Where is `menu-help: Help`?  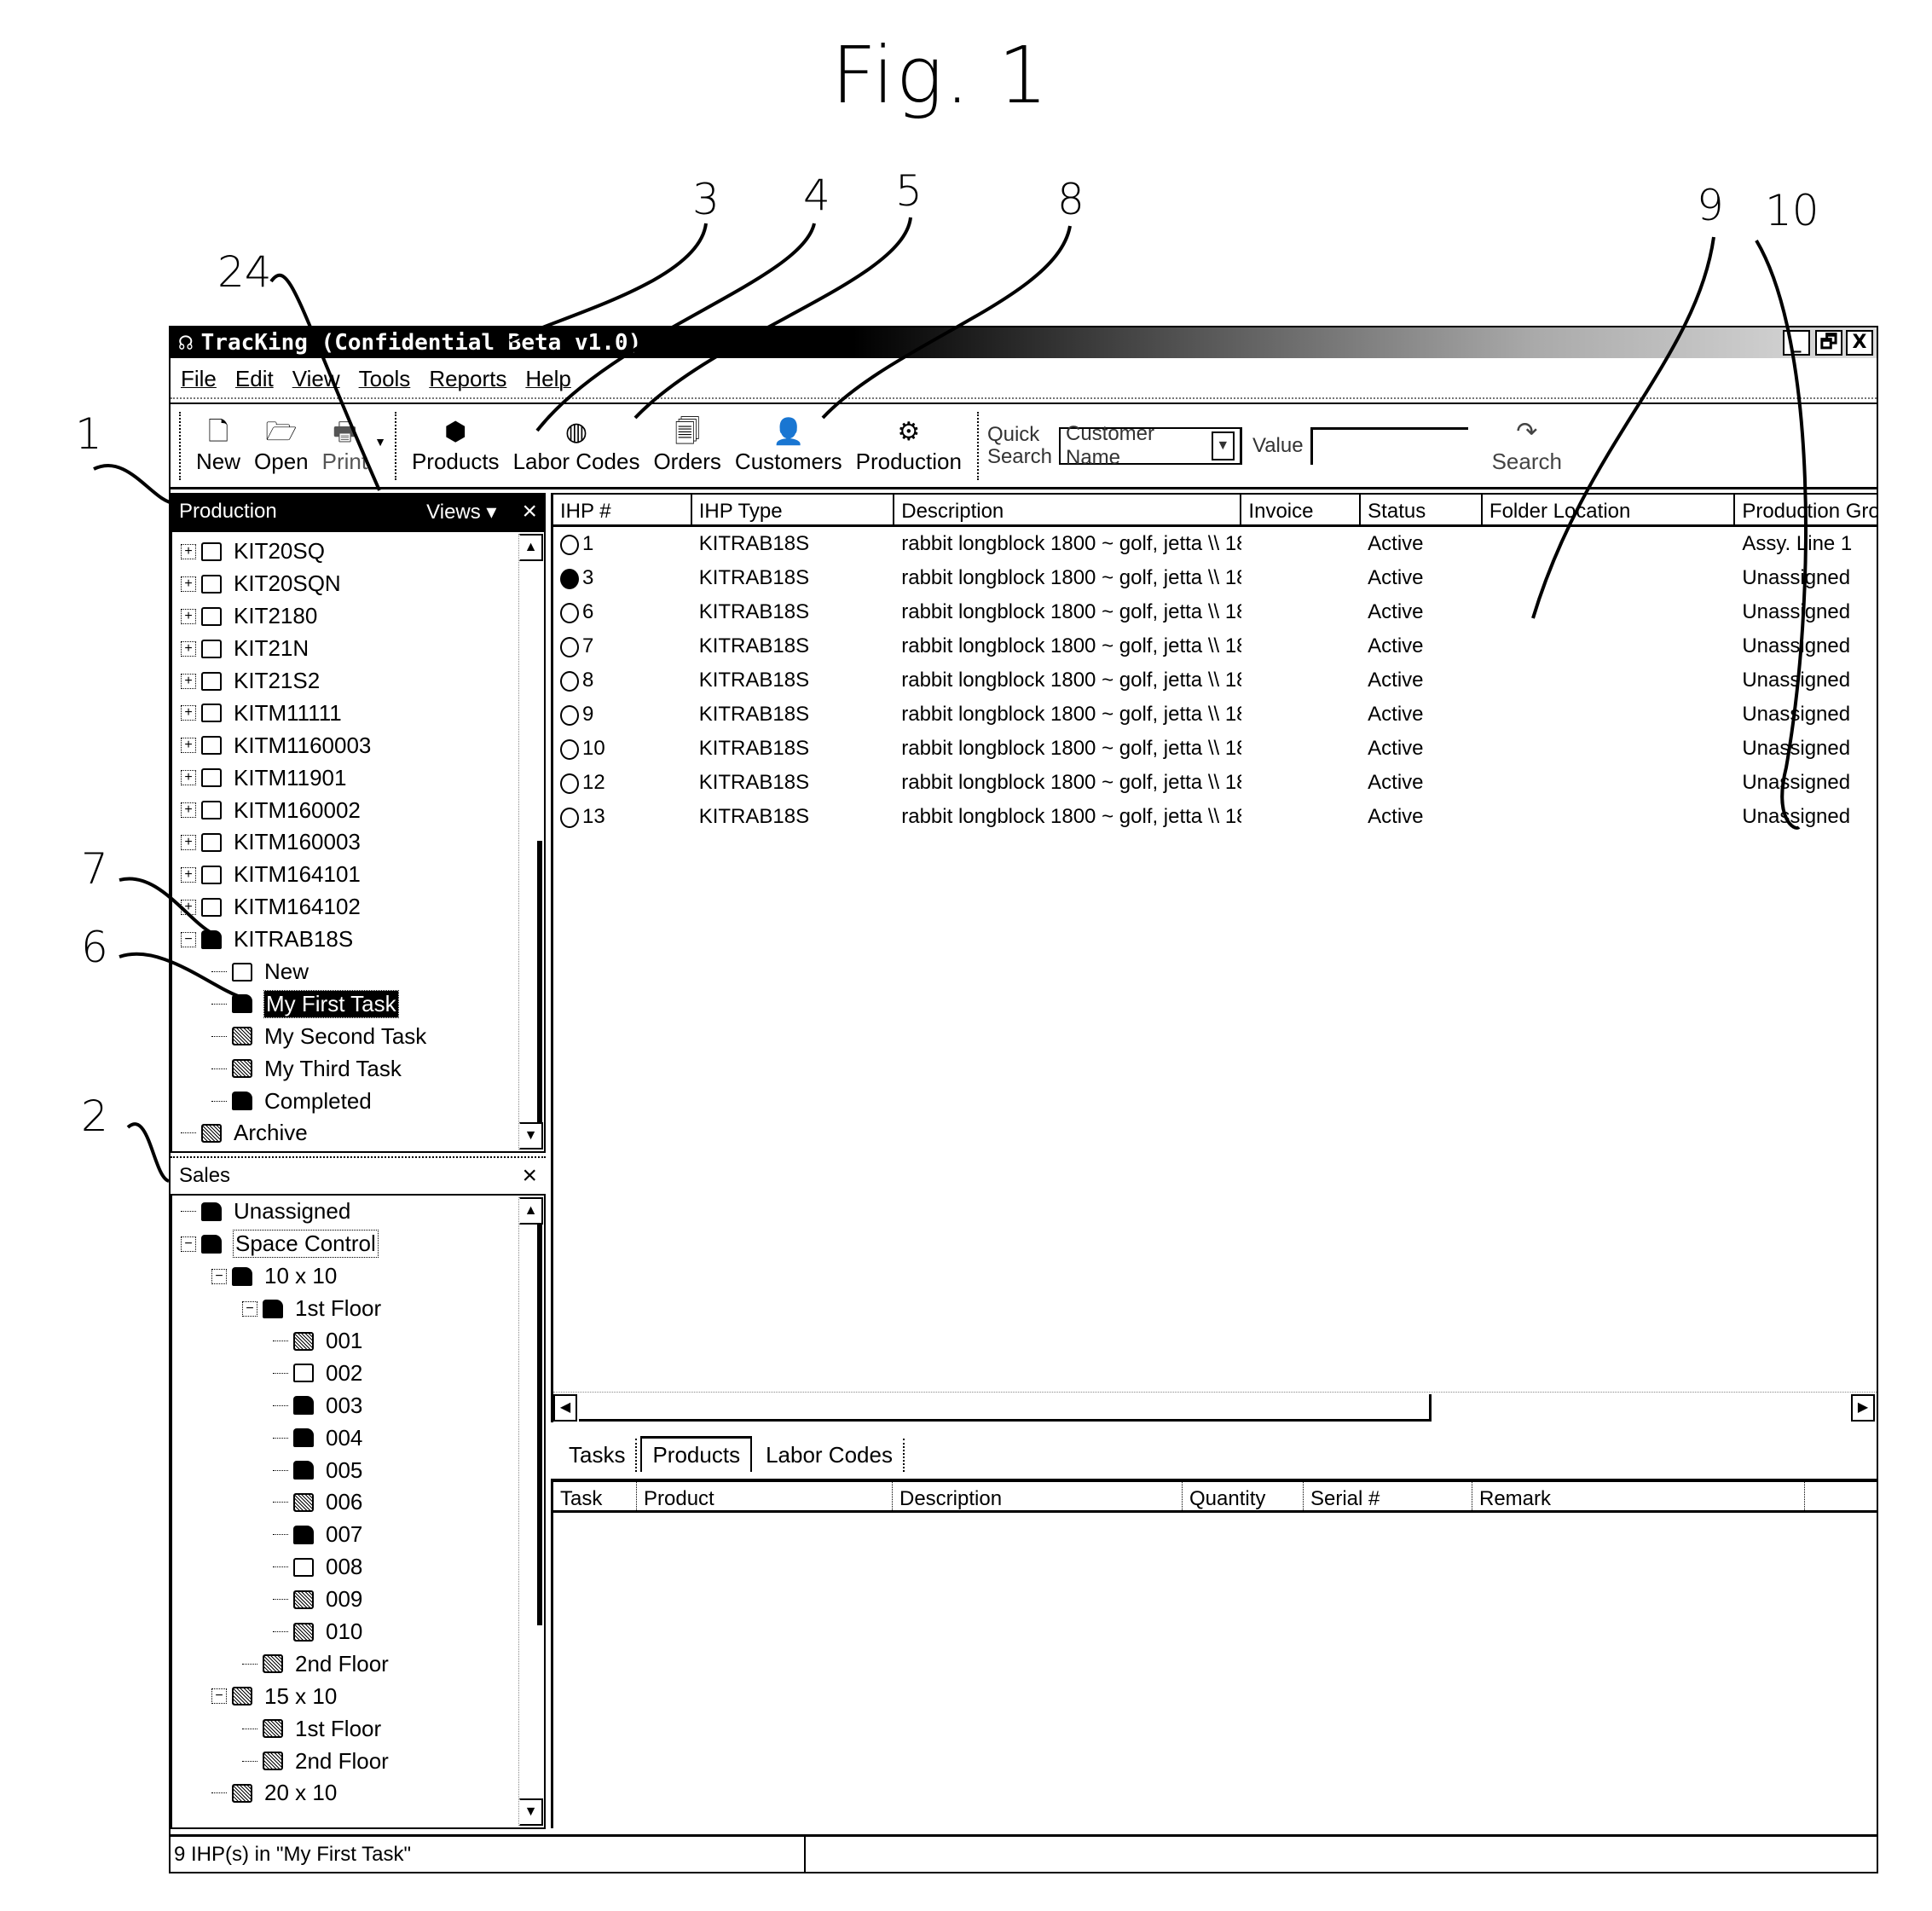 menu-help: Help is located at coordinates (547, 379).